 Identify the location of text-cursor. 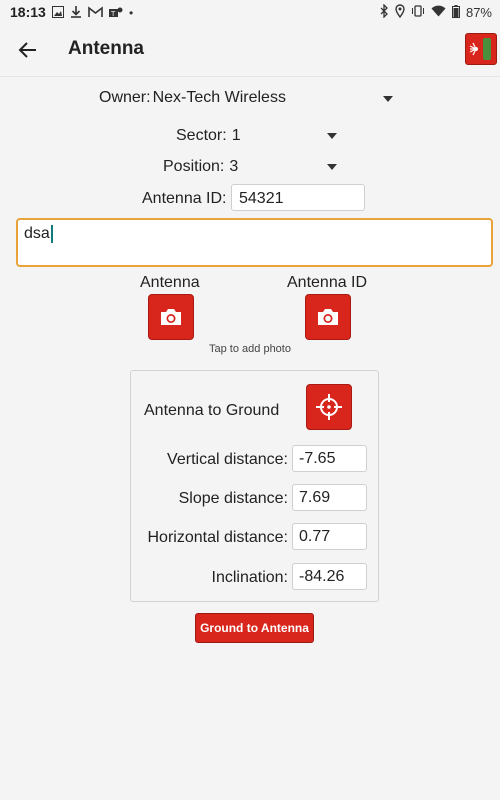
(51, 234).